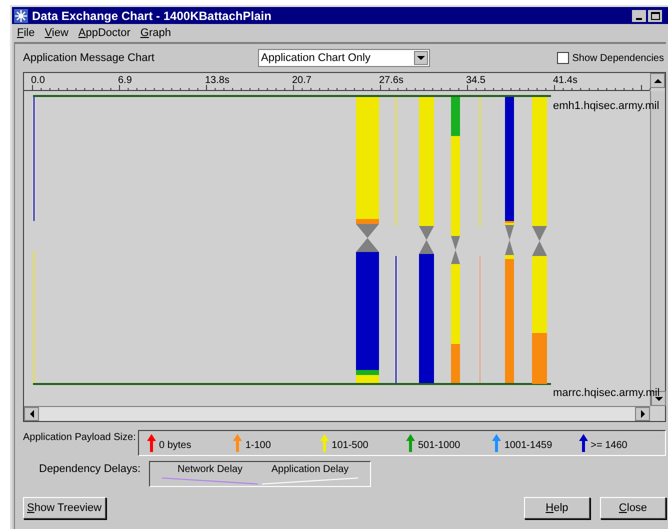 Image resolution: width=668 pixels, height=529 pixels. I want to click on menu-item: Graph, so click(155, 33).